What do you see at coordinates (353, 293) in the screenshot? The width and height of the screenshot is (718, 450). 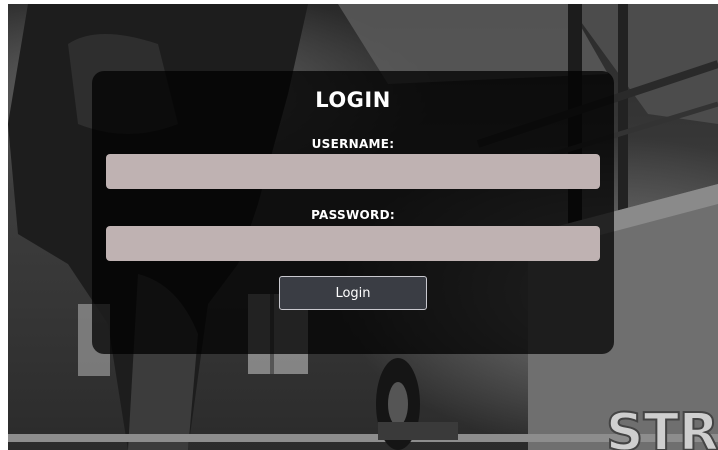 I see `login-button: Login` at bounding box center [353, 293].